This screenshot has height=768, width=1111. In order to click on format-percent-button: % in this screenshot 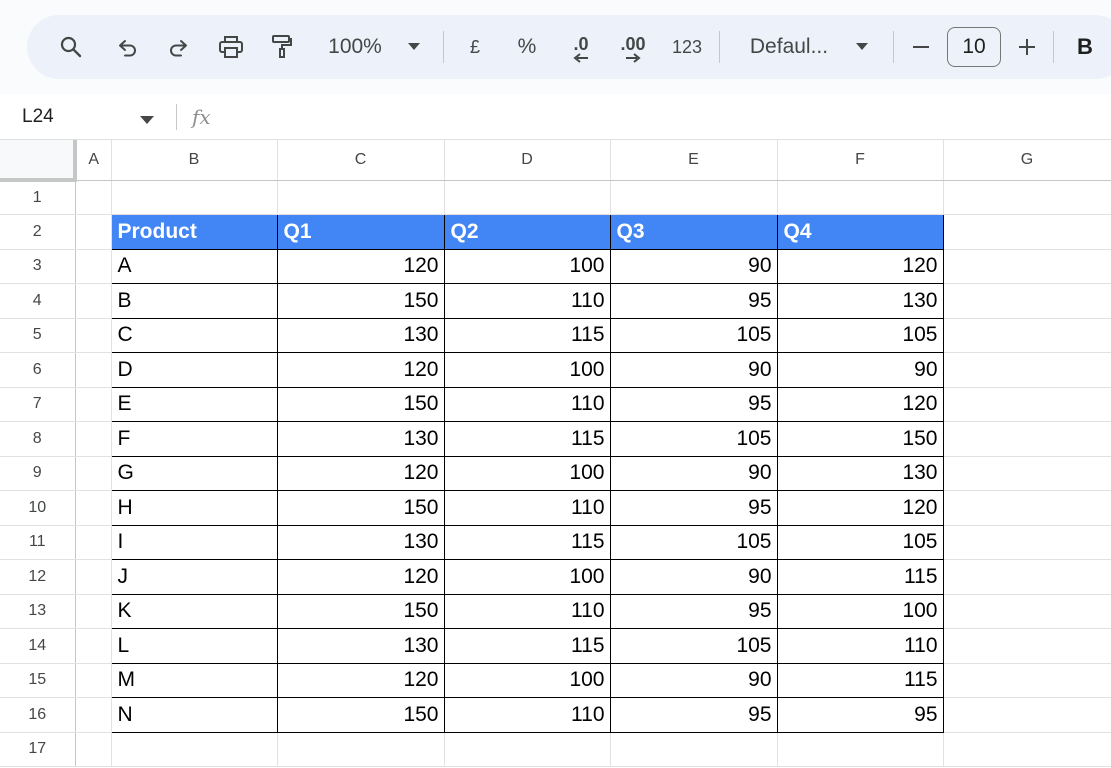, I will do `click(527, 47)`.